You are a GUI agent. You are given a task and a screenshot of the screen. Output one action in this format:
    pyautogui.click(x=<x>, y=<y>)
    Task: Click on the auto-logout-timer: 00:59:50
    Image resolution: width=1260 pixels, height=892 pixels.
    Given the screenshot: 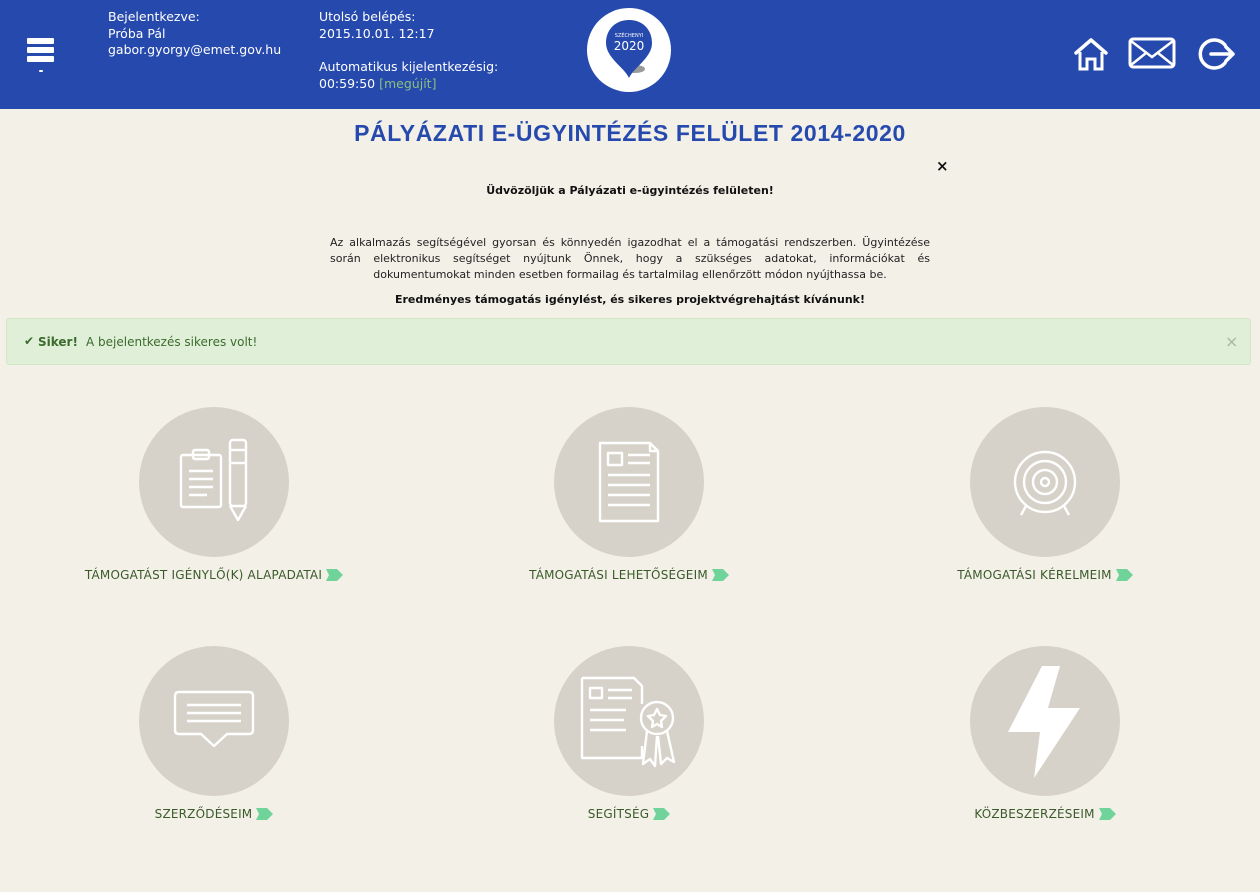 What is the action you would take?
    pyautogui.click(x=347, y=83)
    